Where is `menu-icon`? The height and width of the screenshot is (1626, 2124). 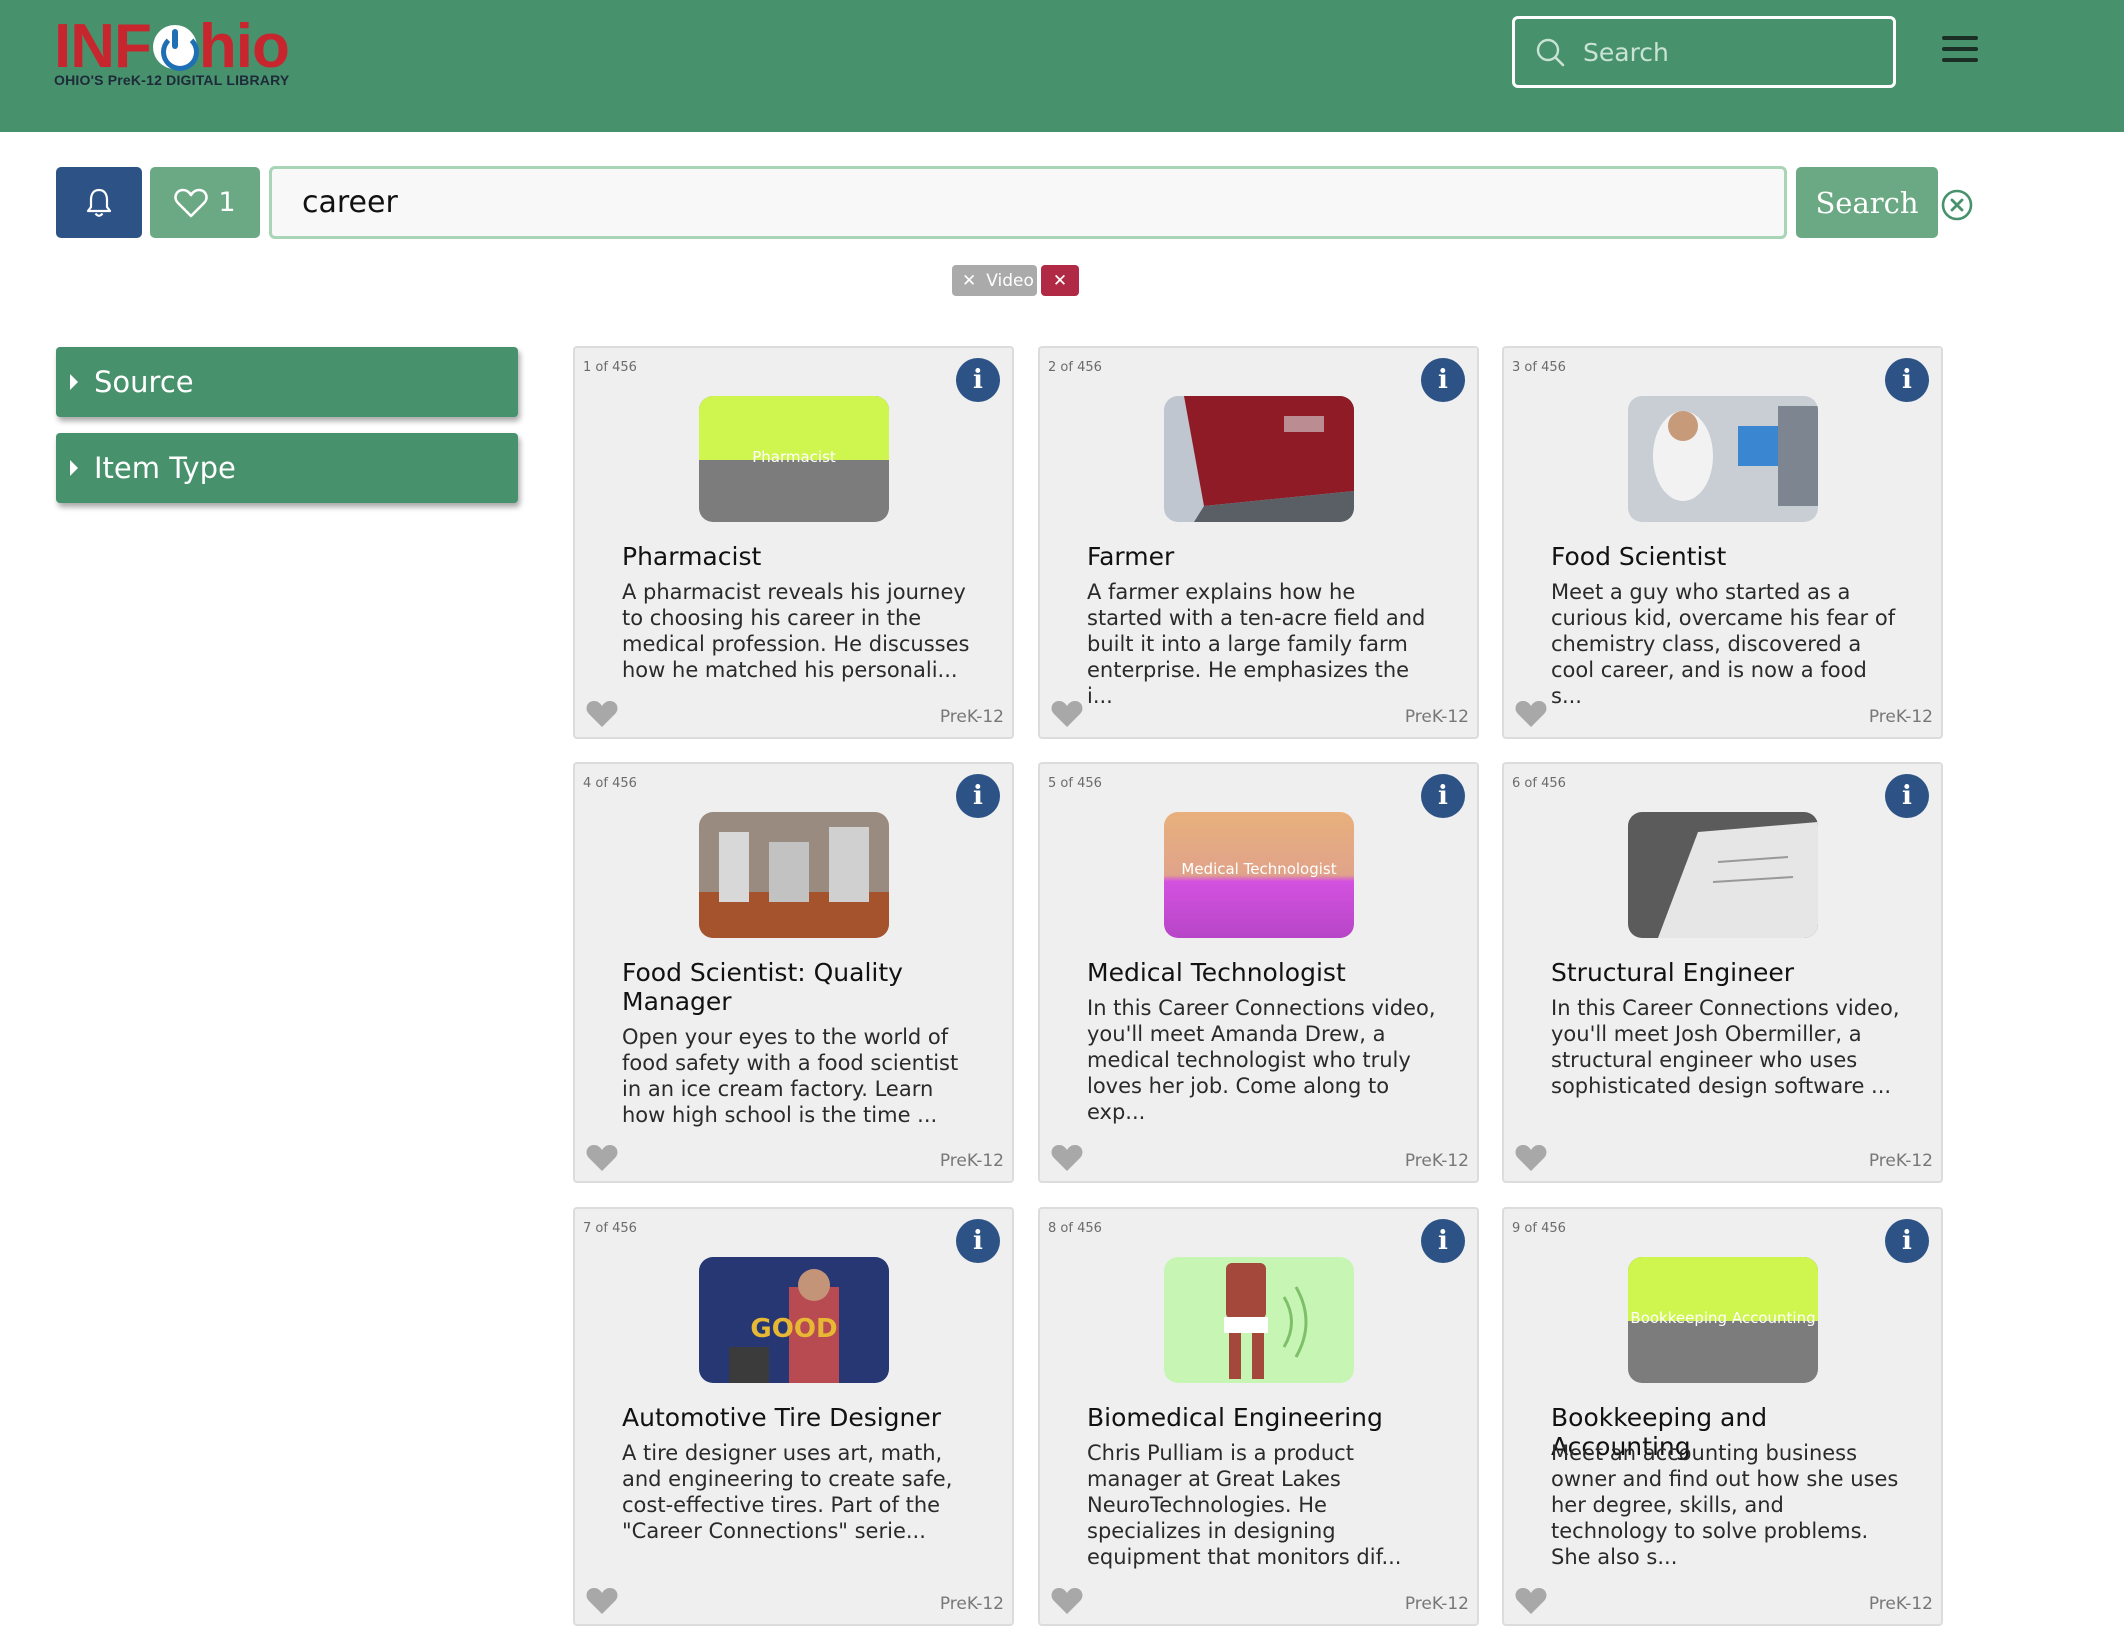 menu-icon is located at coordinates (1960, 52).